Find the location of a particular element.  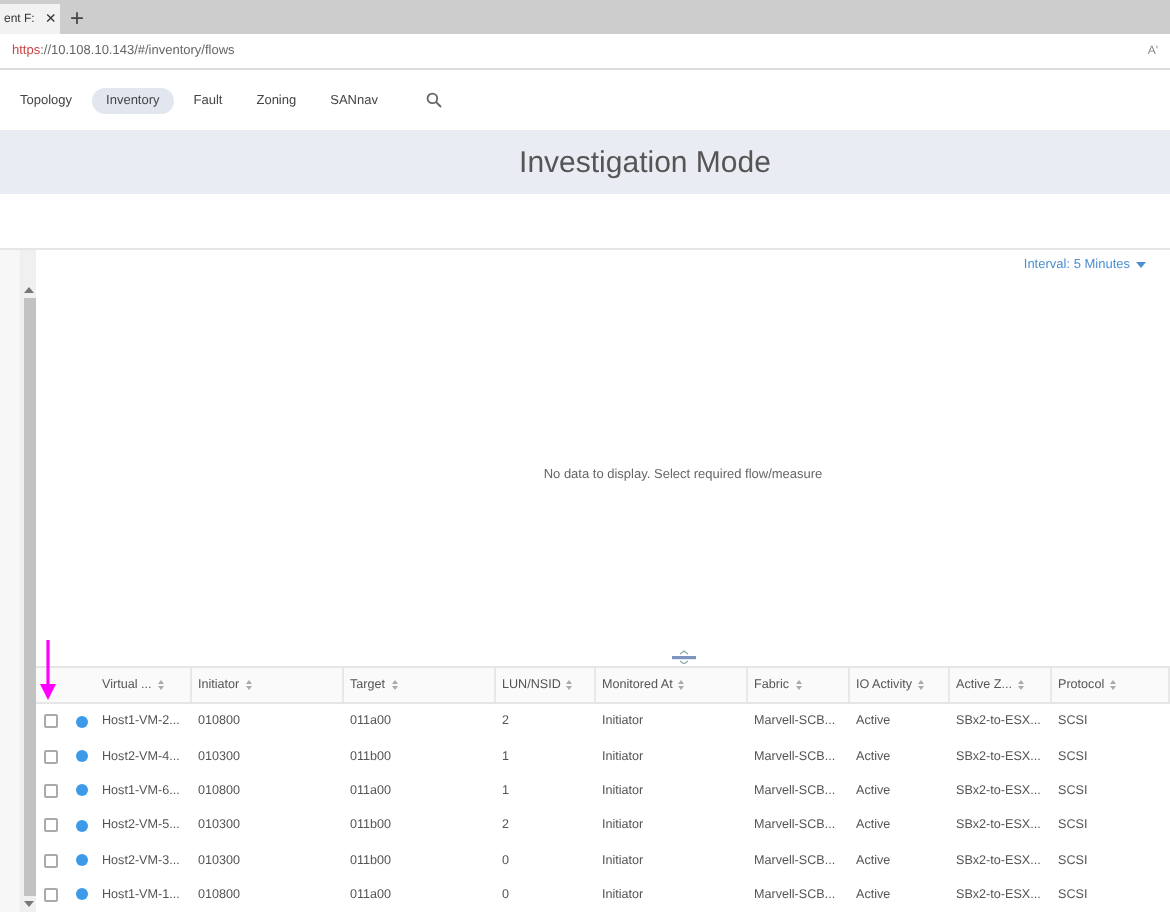

caret-icon is located at coordinates (1141, 264).